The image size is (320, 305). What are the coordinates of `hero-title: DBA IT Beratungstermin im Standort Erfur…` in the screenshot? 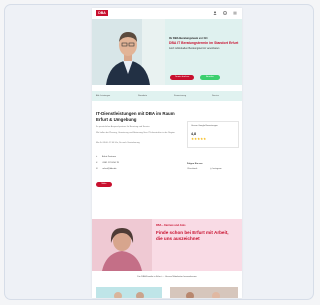 It's located at (204, 43).